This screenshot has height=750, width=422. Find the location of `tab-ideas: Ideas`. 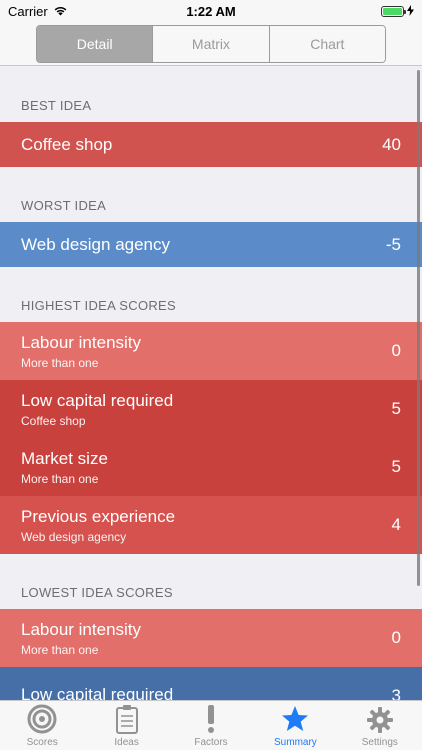

tab-ideas: Ideas is located at coordinates (126, 725).